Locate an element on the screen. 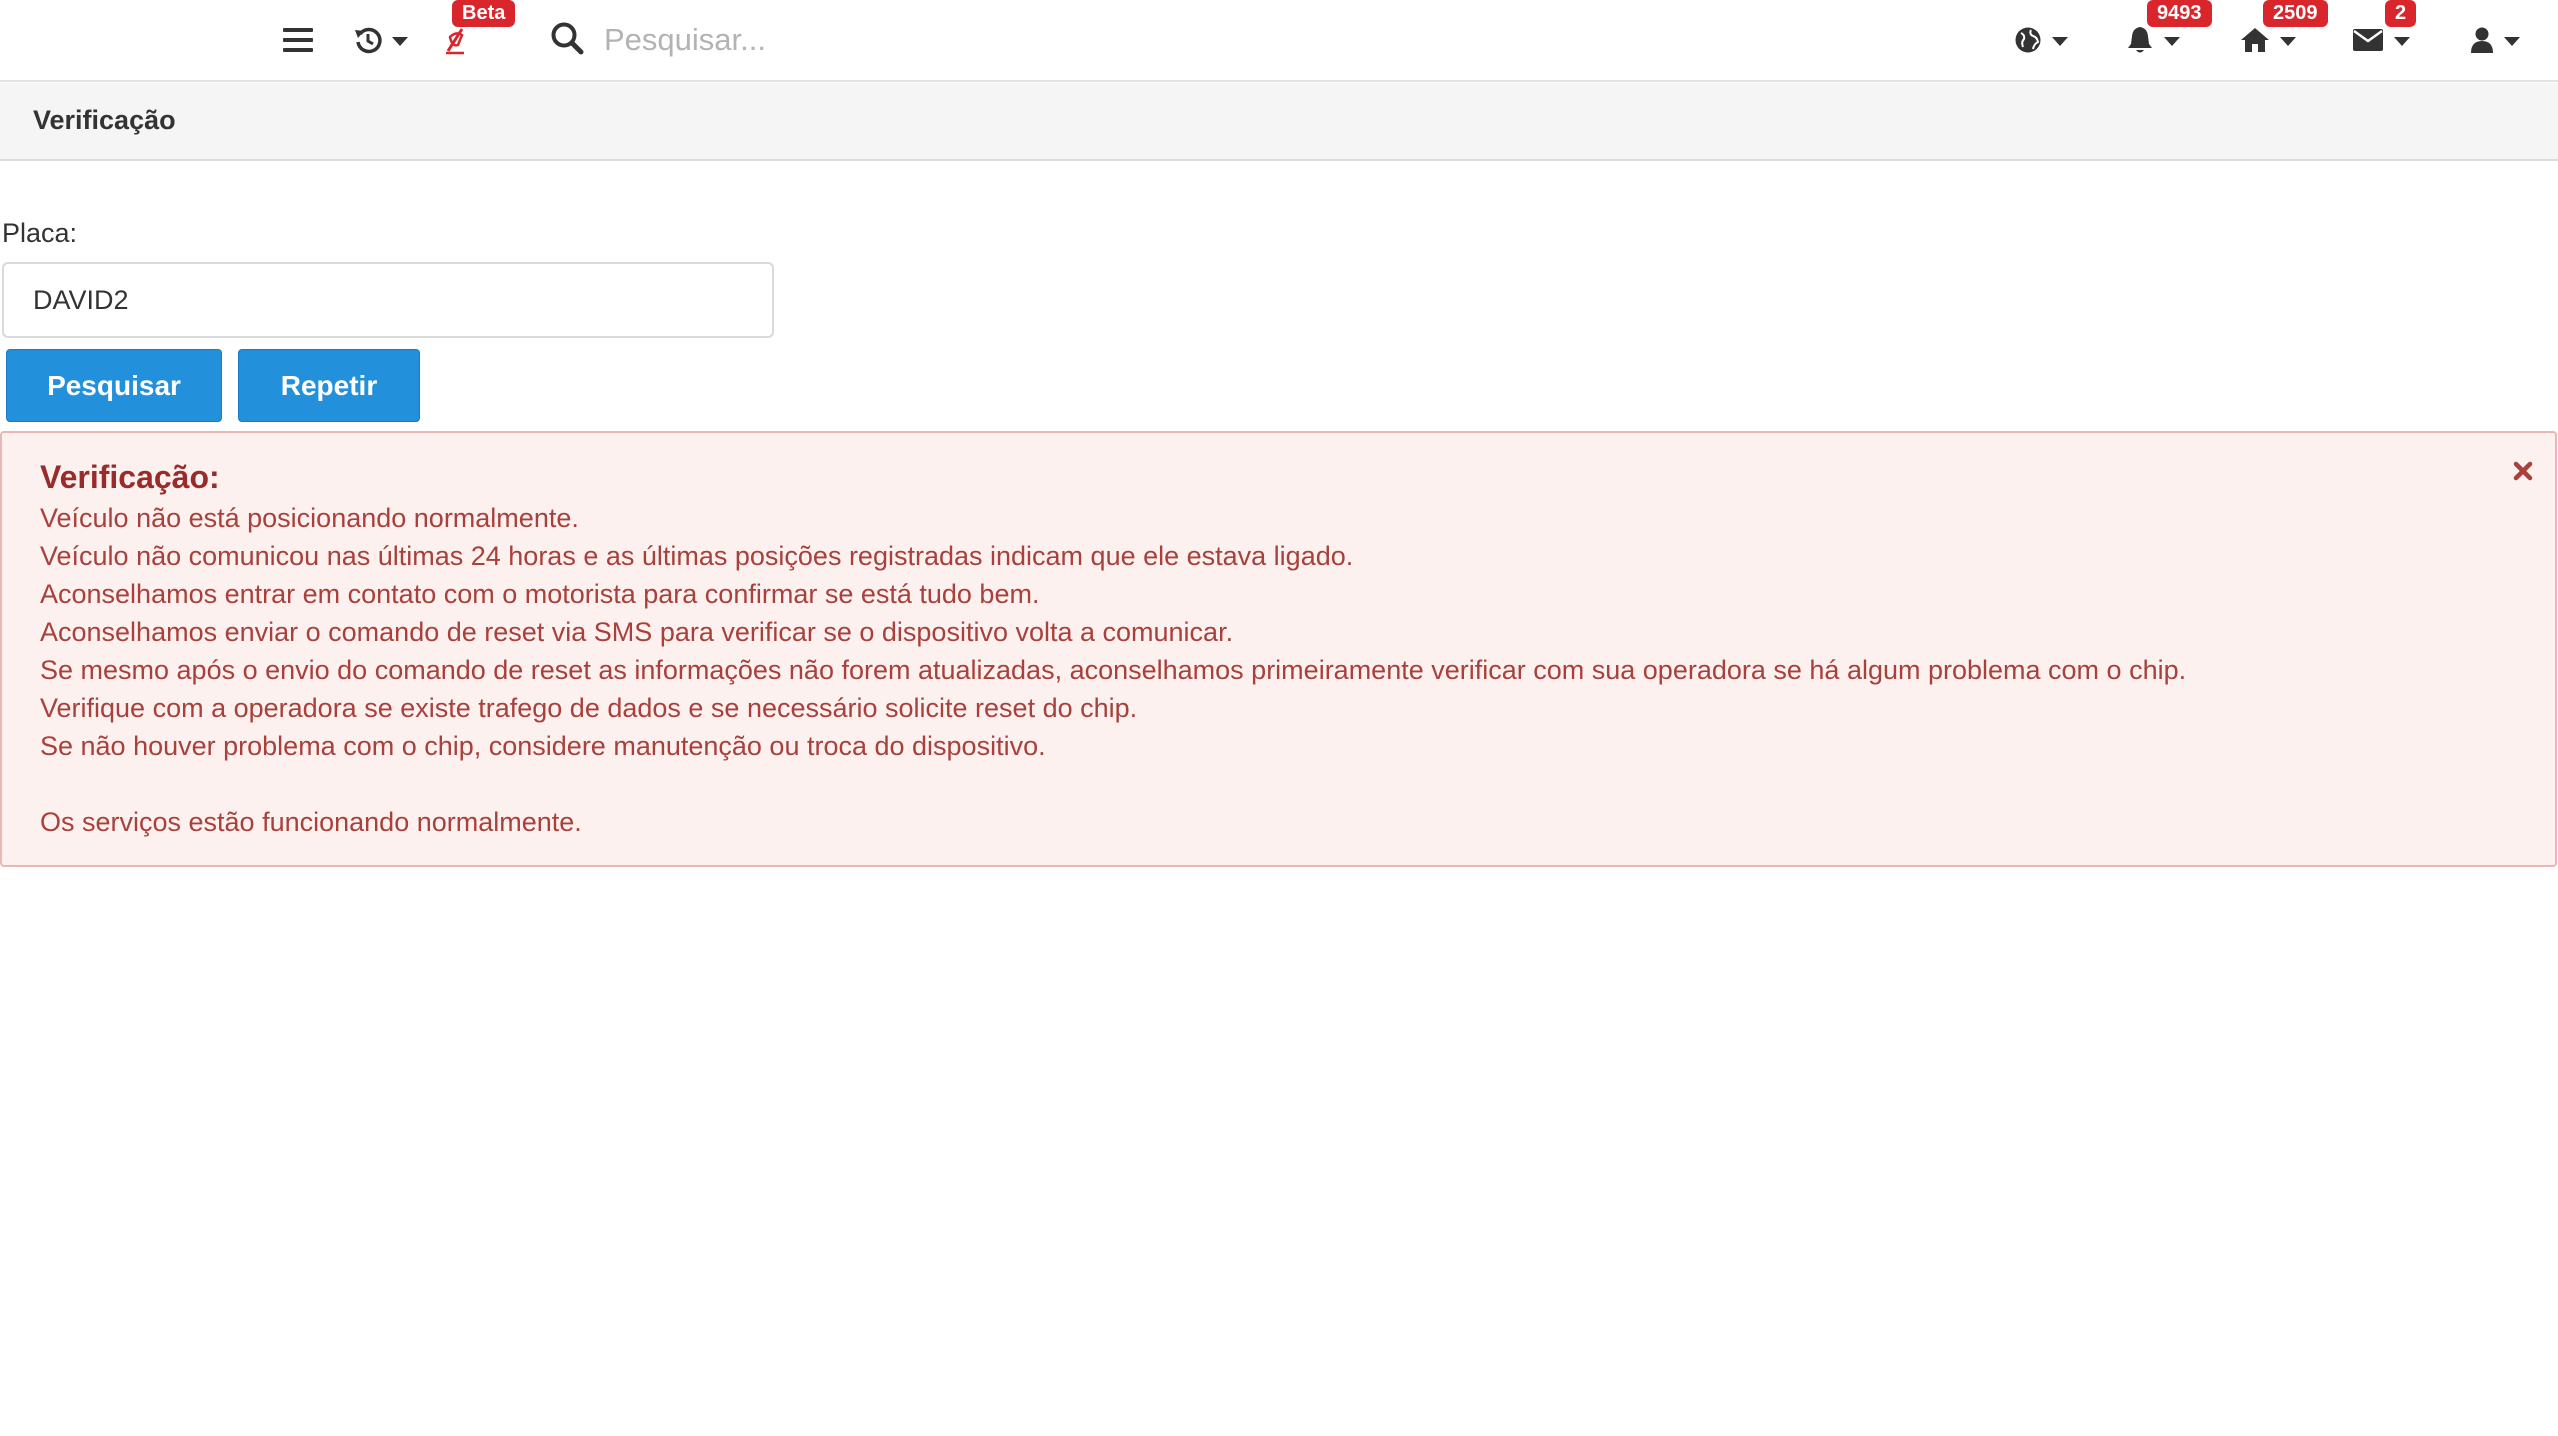 The height and width of the screenshot is (1436, 2558). search-bar is located at coordinates (850, 40).